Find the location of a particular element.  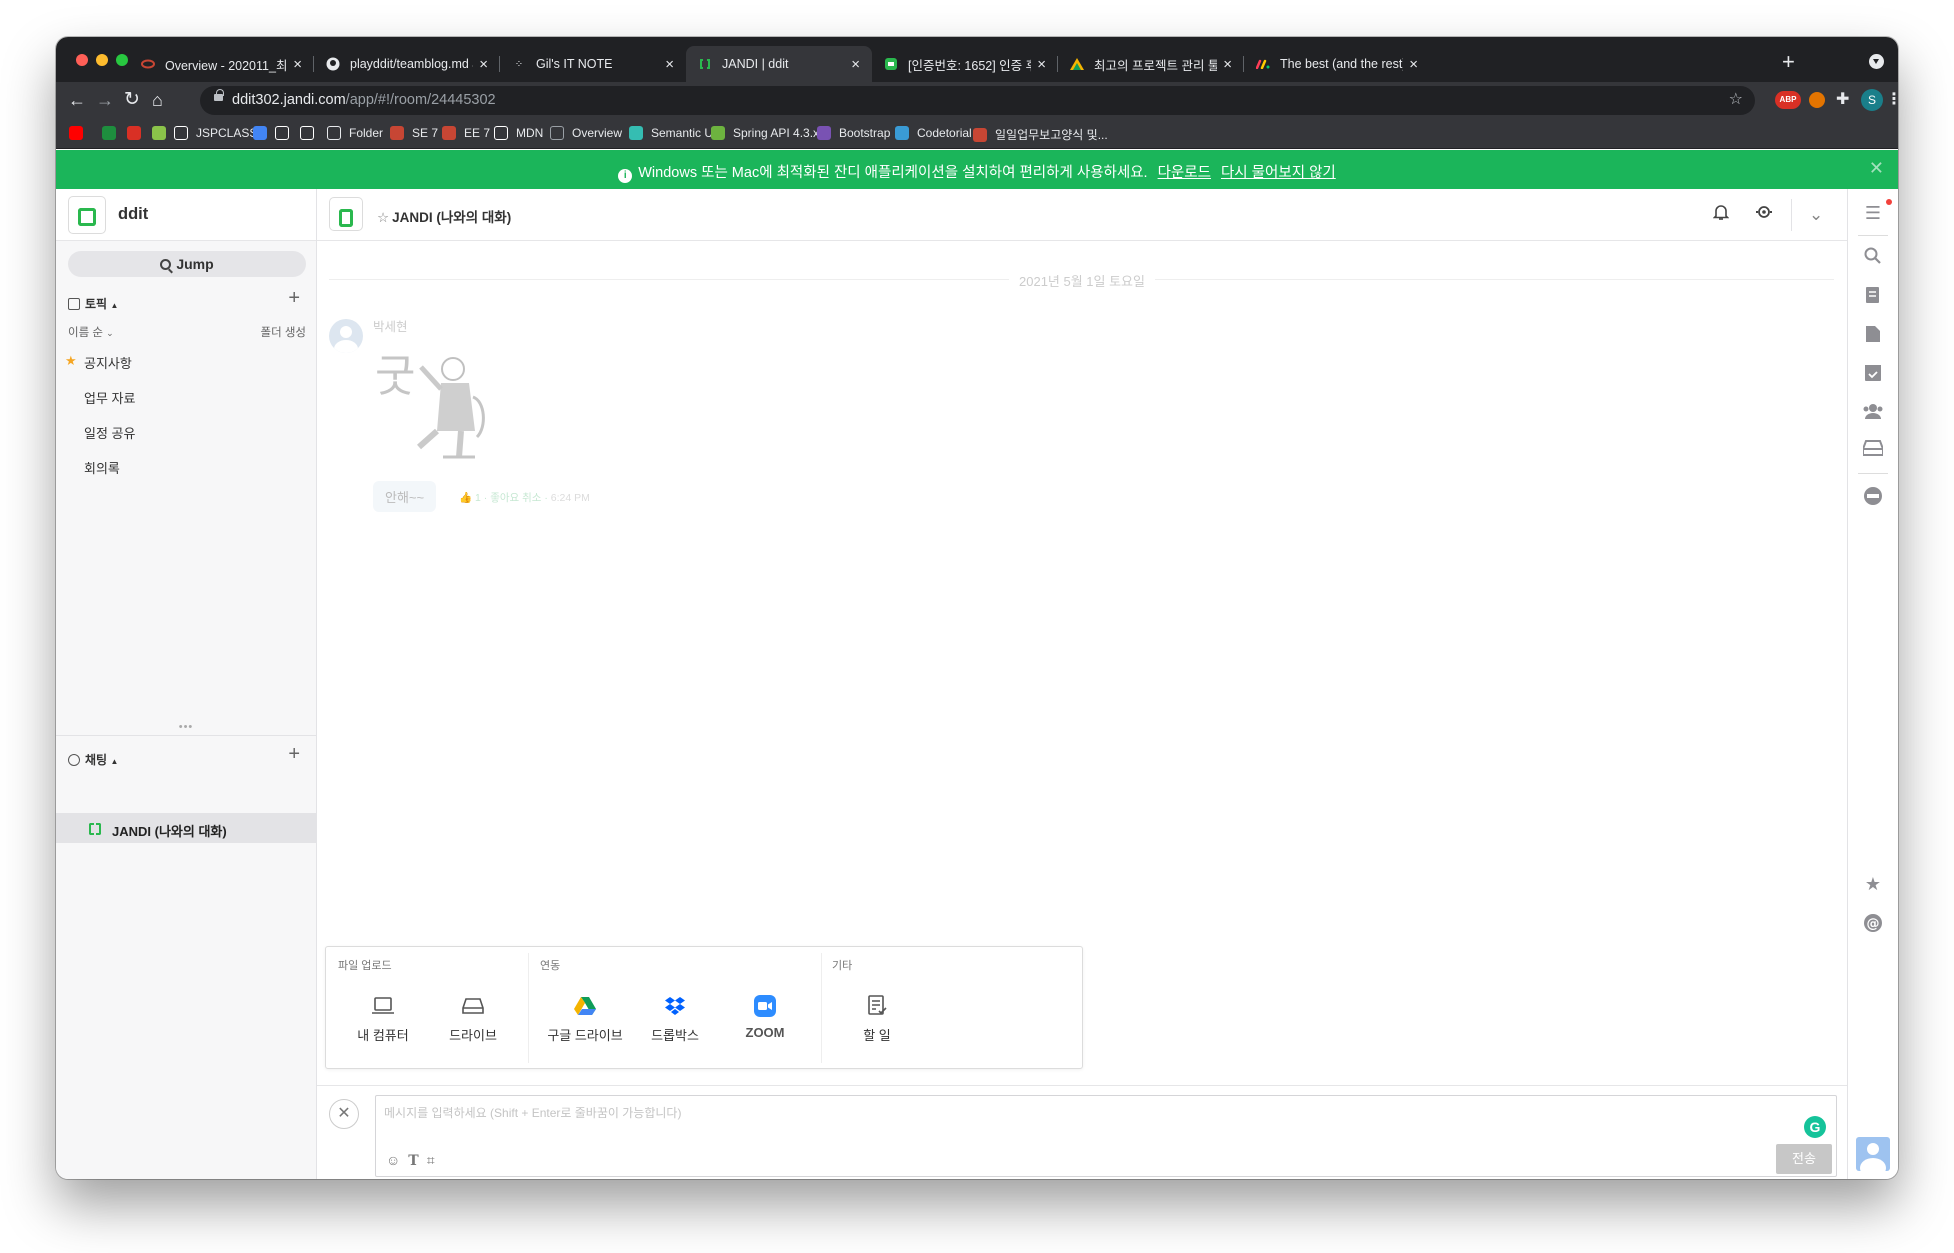

settings-icon is located at coordinates (1764, 214).